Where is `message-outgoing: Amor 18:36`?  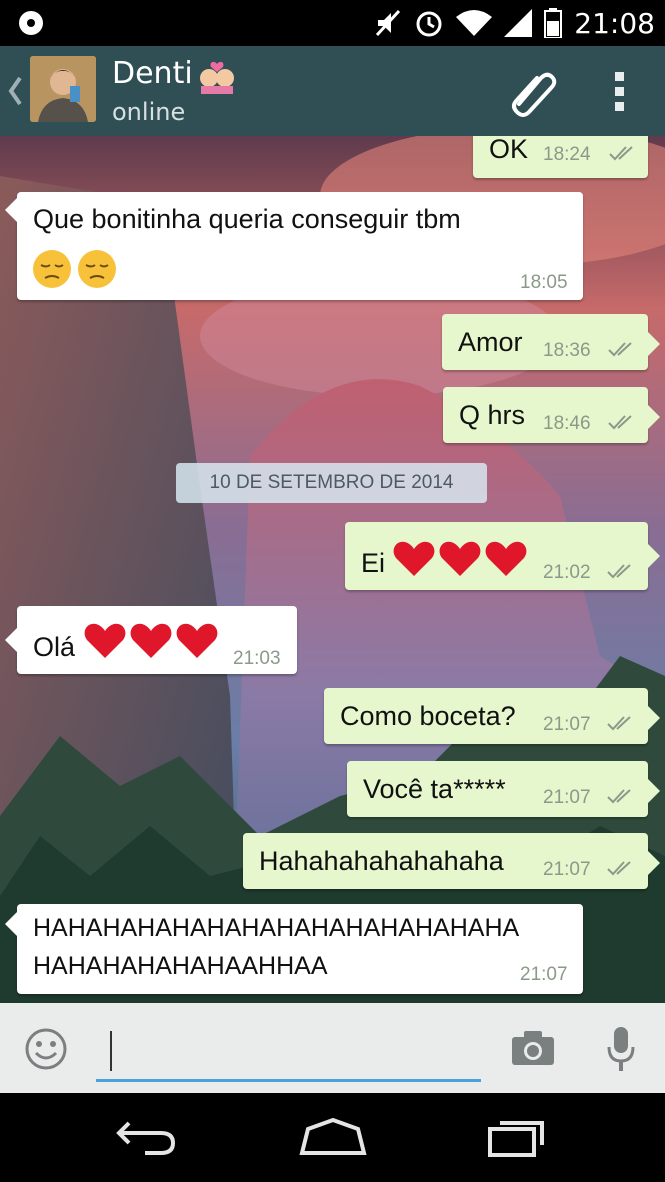 message-outgoing: Amor 18:36 is located at coordinates (551, 342).